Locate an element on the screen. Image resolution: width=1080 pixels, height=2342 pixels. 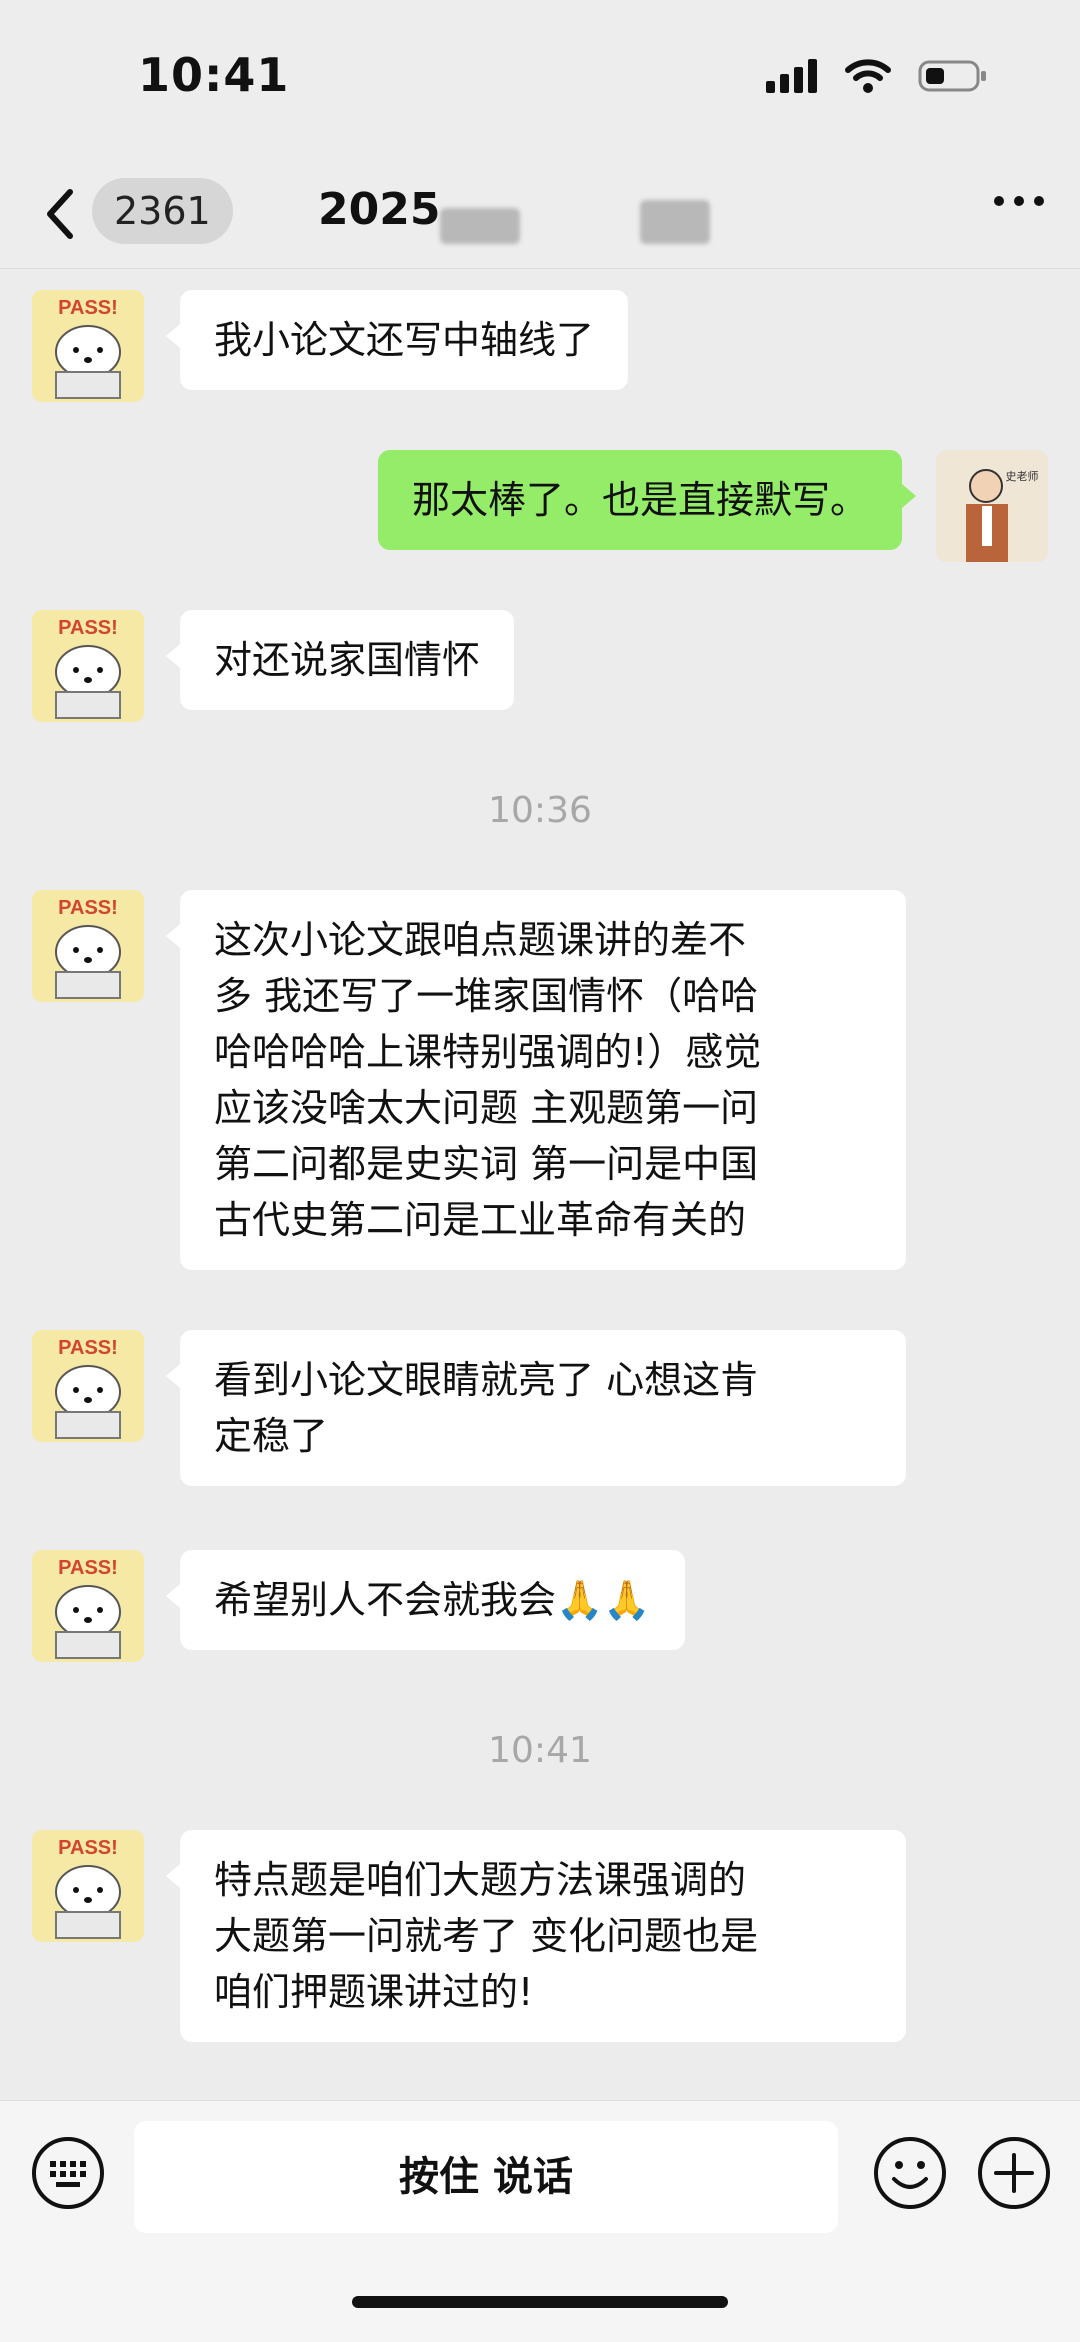
message-line: 定稳了 is located at coordinates (271, 1436).